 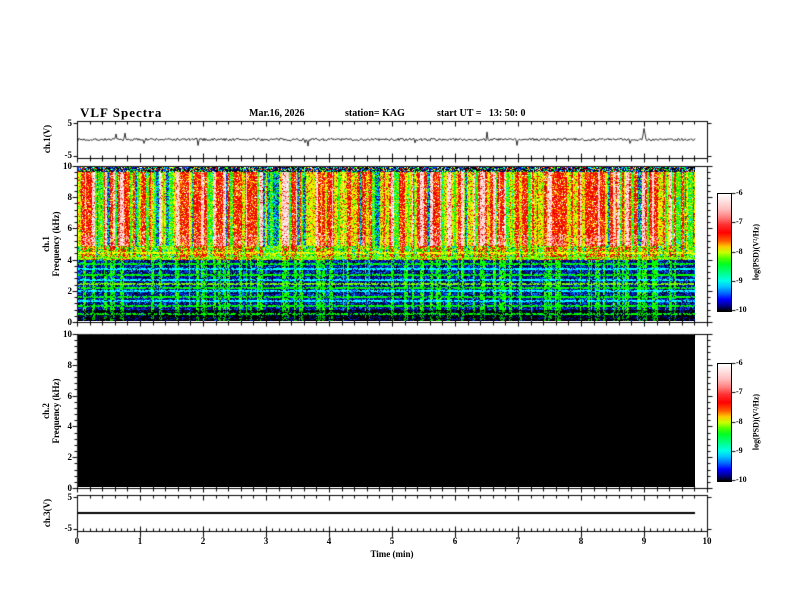 I want to click on x-tick-label: 8, so click(x=581, y=541).